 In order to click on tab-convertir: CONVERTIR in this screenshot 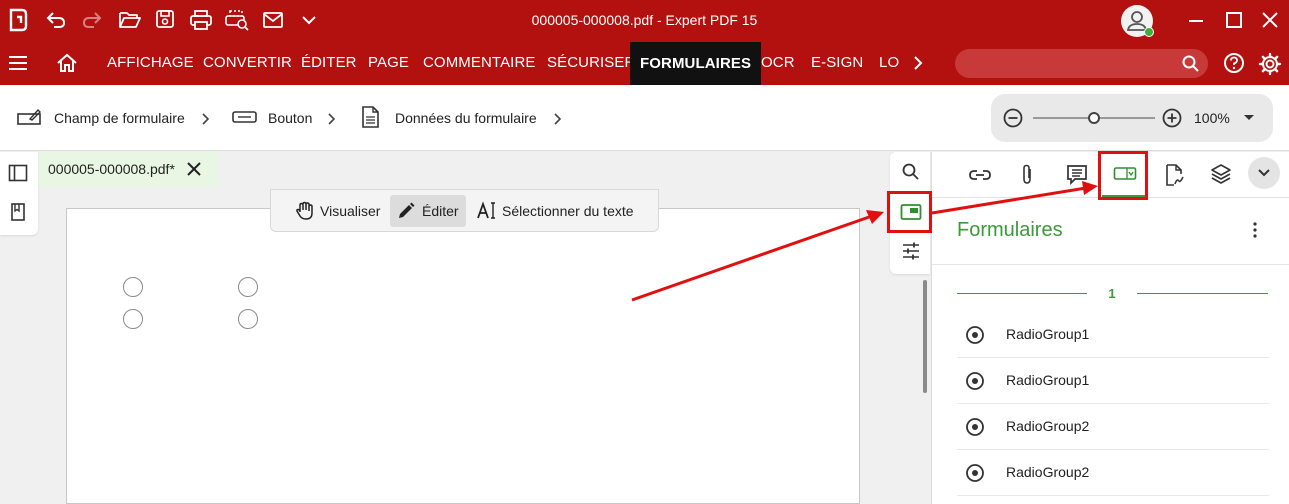, I will do `click(247, 62)`.